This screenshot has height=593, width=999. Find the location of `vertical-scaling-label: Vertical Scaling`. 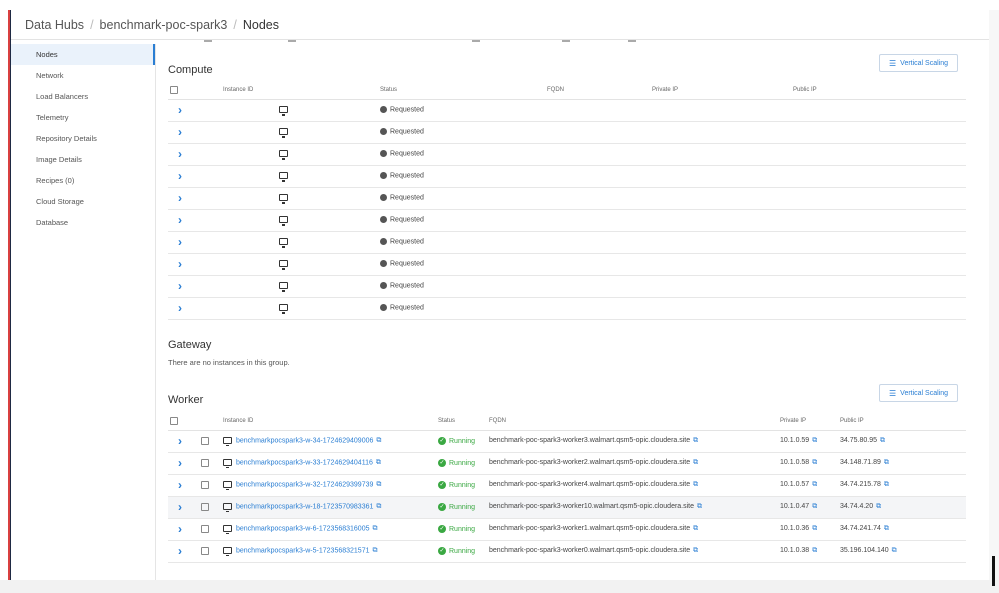

vertical-scaling-label: Vertical Scaling is located at coordinates (924, 393).